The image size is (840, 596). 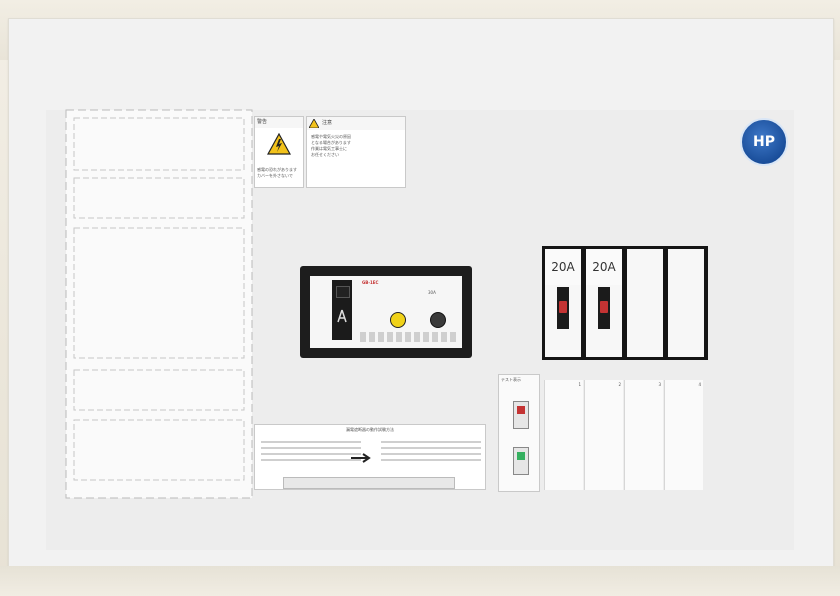 I want to click on left-breaker-area, so click(x=159, y=304).